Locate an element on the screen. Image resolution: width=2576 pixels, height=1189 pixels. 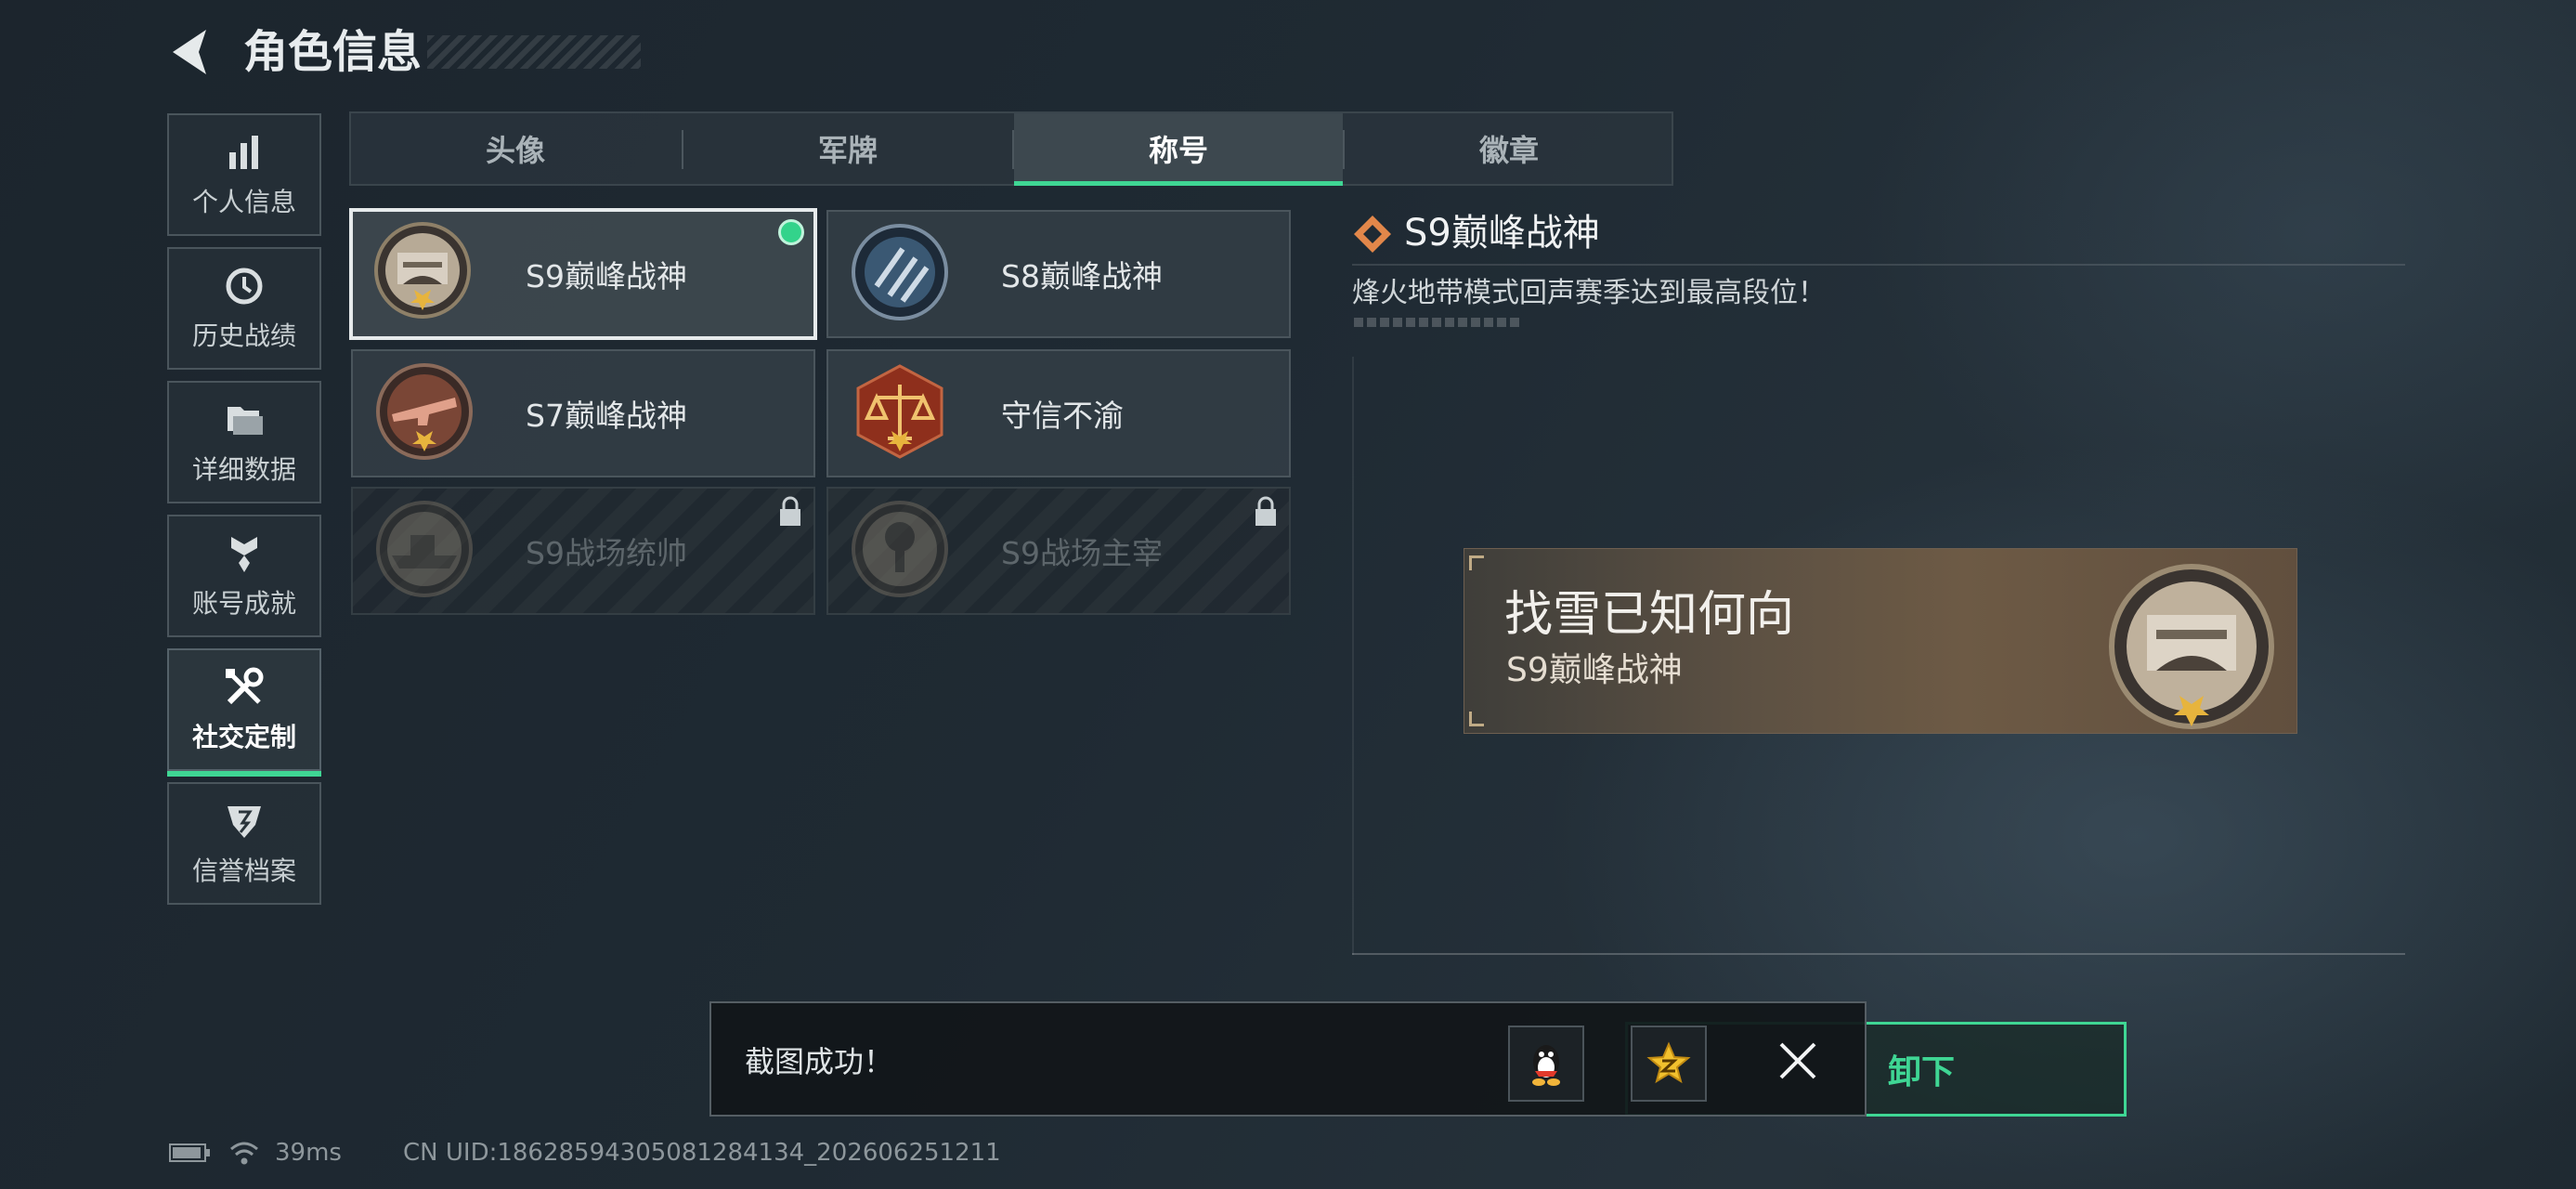
sidebar-item-label: 详细数据 is located at coordinates (243, 469).